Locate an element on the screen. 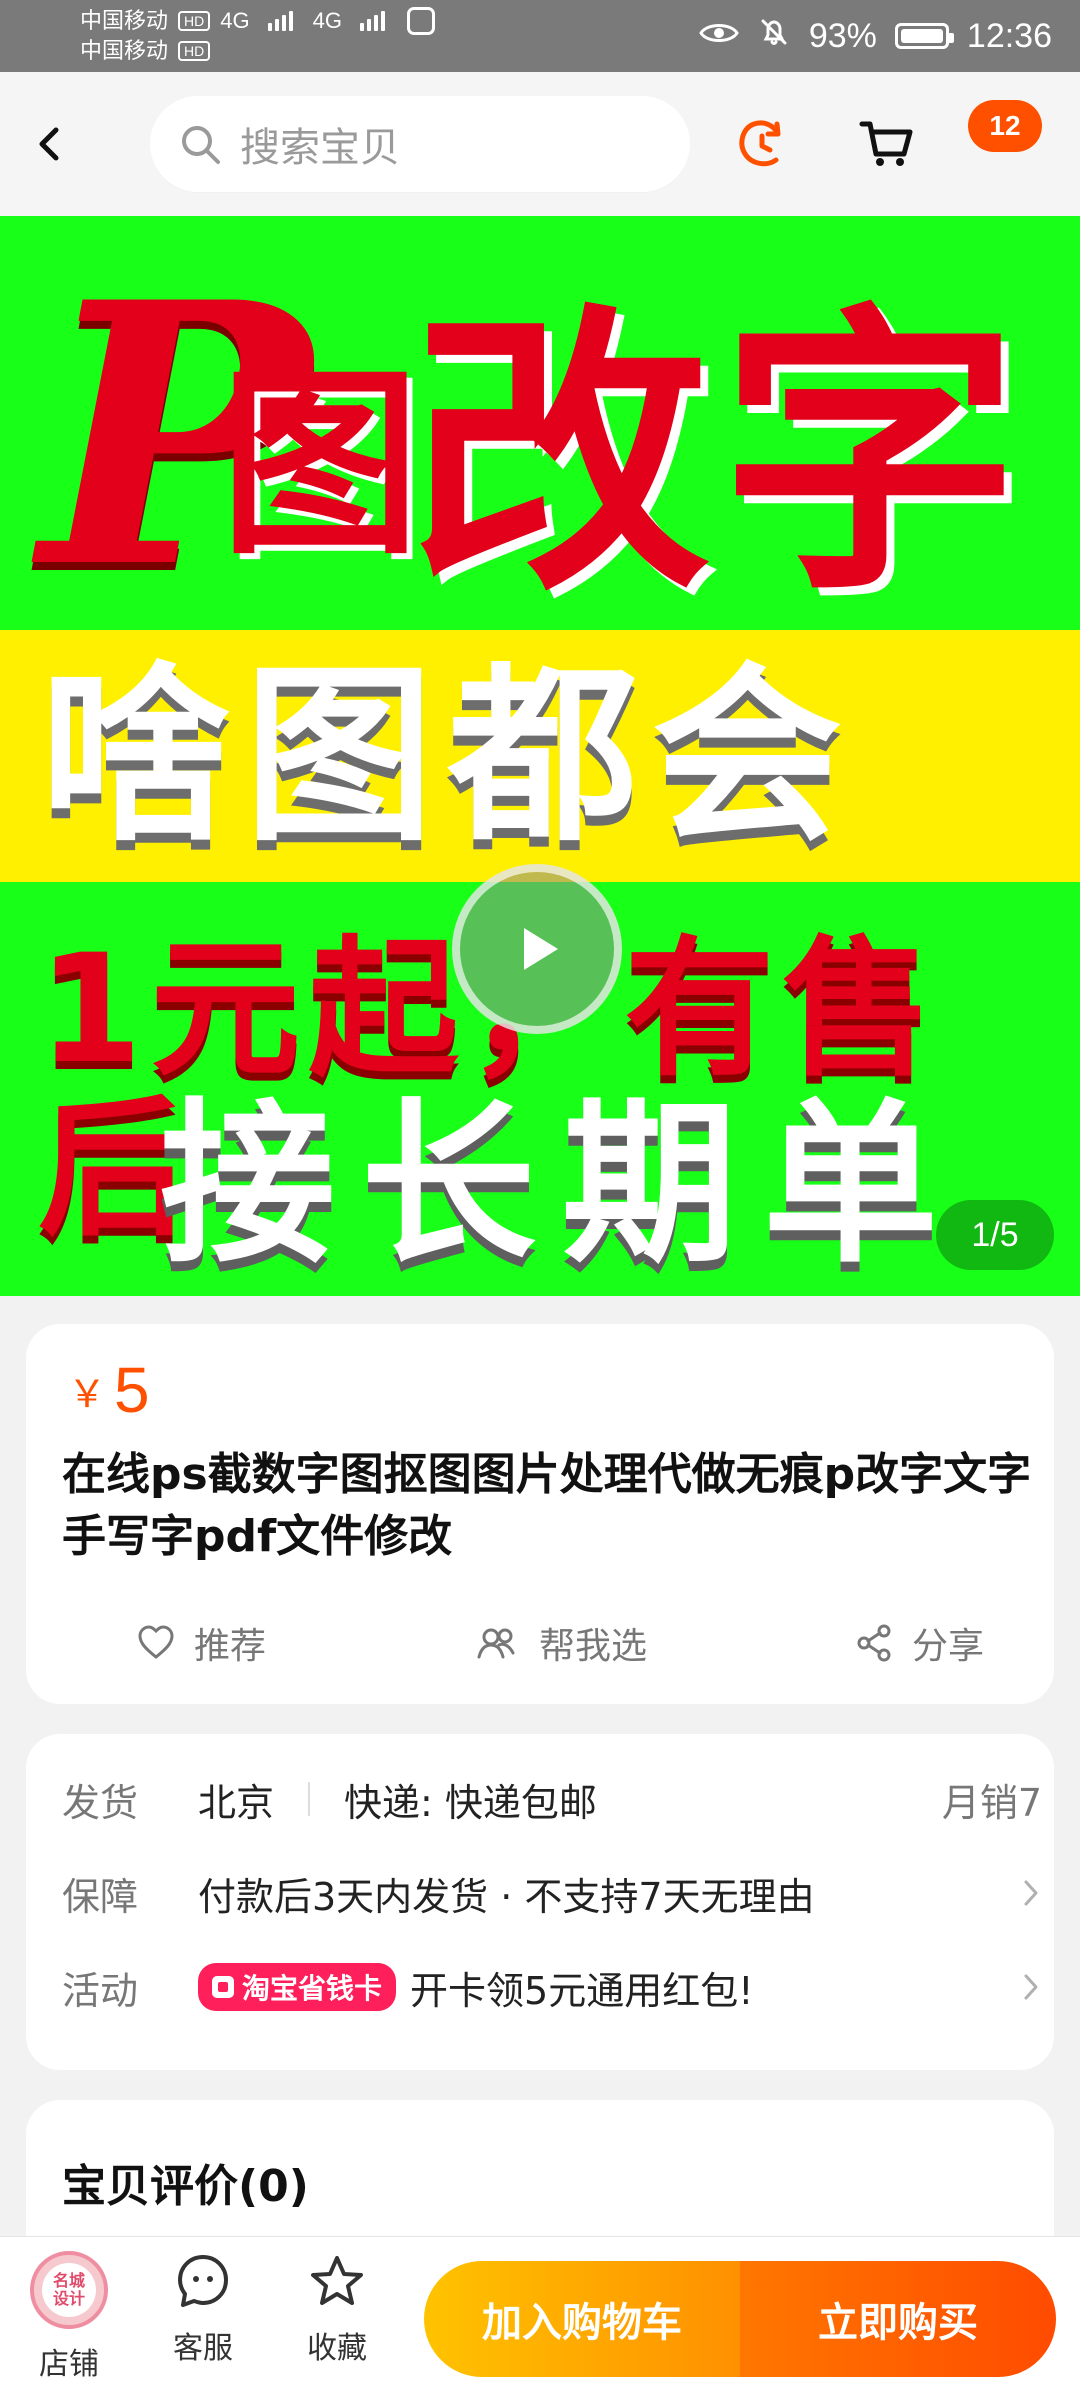 This screenshot has width=1080, height=2400. back-button is located at coordinates (50, 144).